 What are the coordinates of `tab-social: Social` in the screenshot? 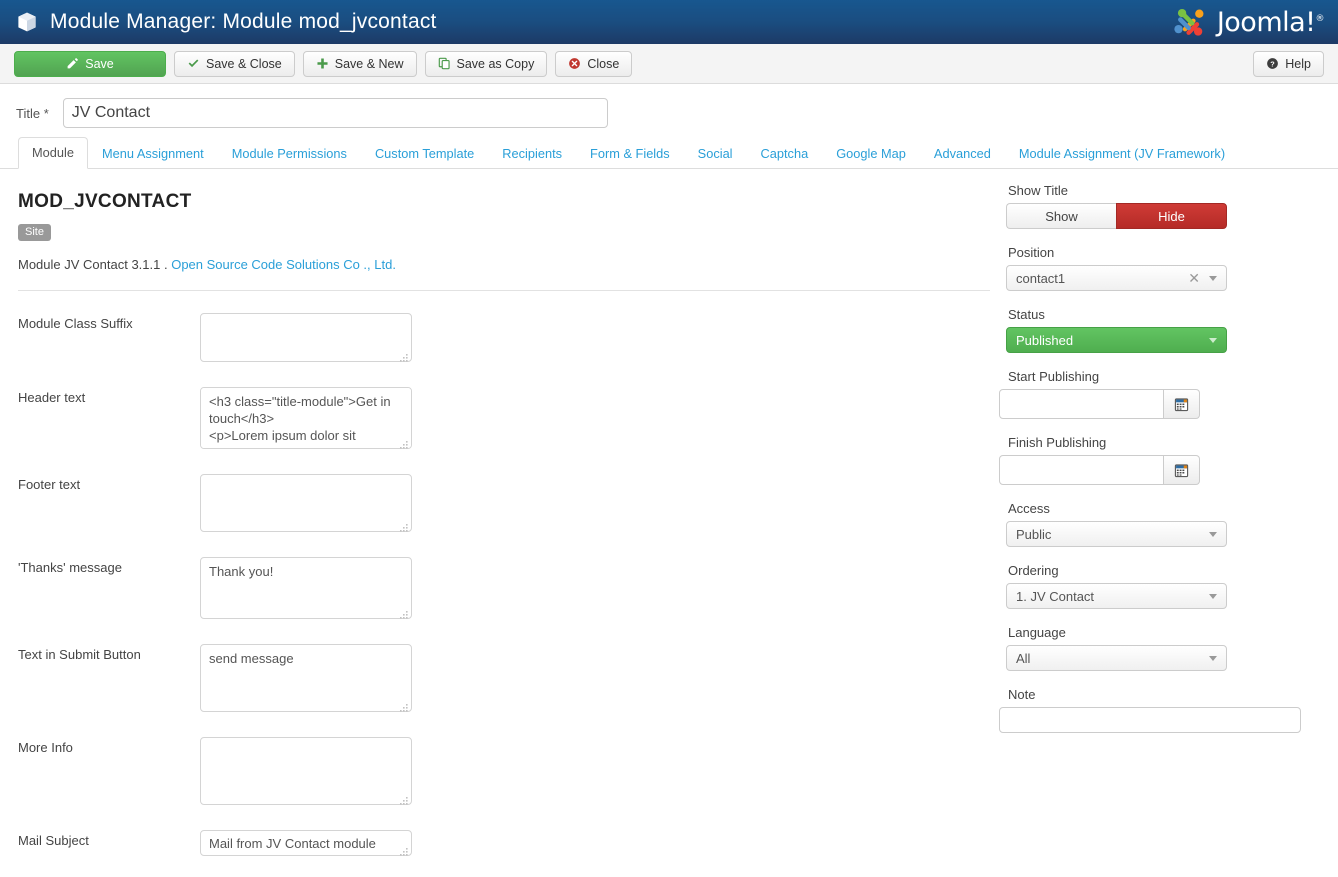 It's located at (715, 153).